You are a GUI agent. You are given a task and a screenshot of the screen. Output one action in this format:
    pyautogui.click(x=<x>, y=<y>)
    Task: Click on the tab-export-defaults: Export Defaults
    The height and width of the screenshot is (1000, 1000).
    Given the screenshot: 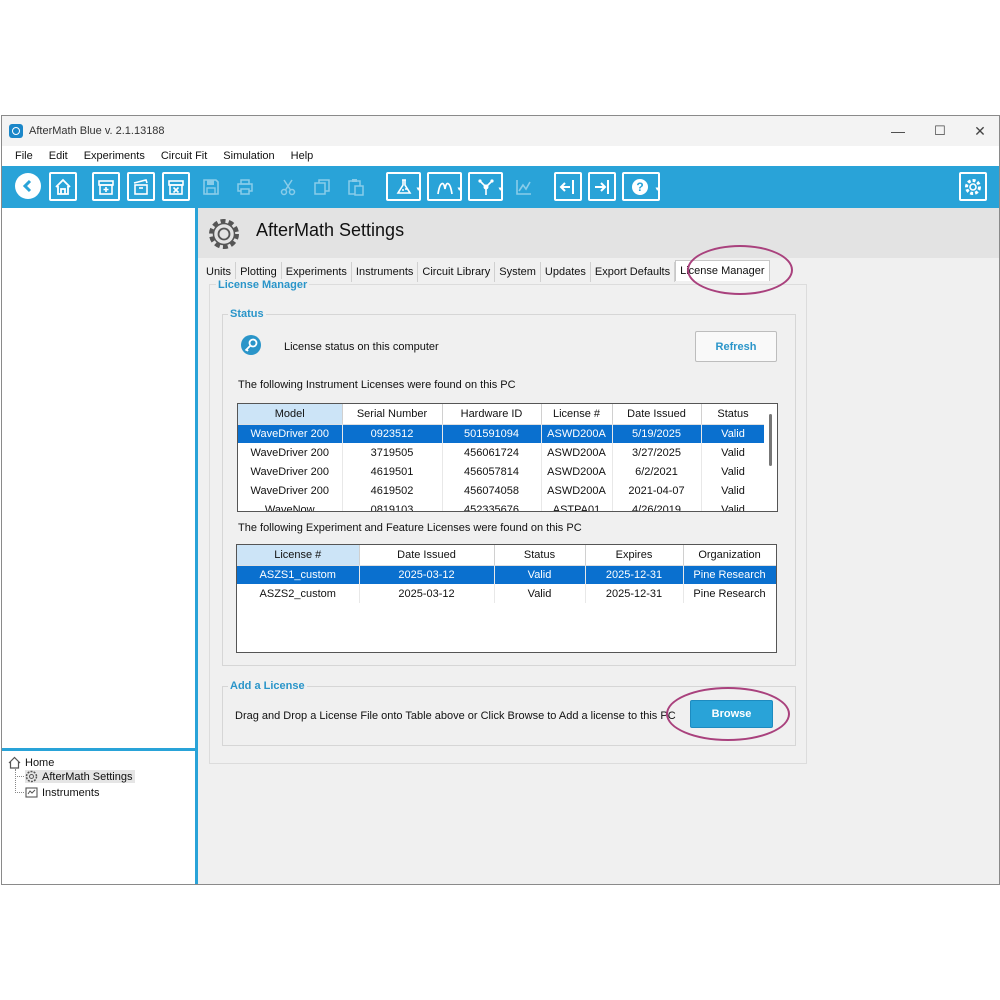 What is the action you would take?
    pyautogui.click(x=633, y=272)
    